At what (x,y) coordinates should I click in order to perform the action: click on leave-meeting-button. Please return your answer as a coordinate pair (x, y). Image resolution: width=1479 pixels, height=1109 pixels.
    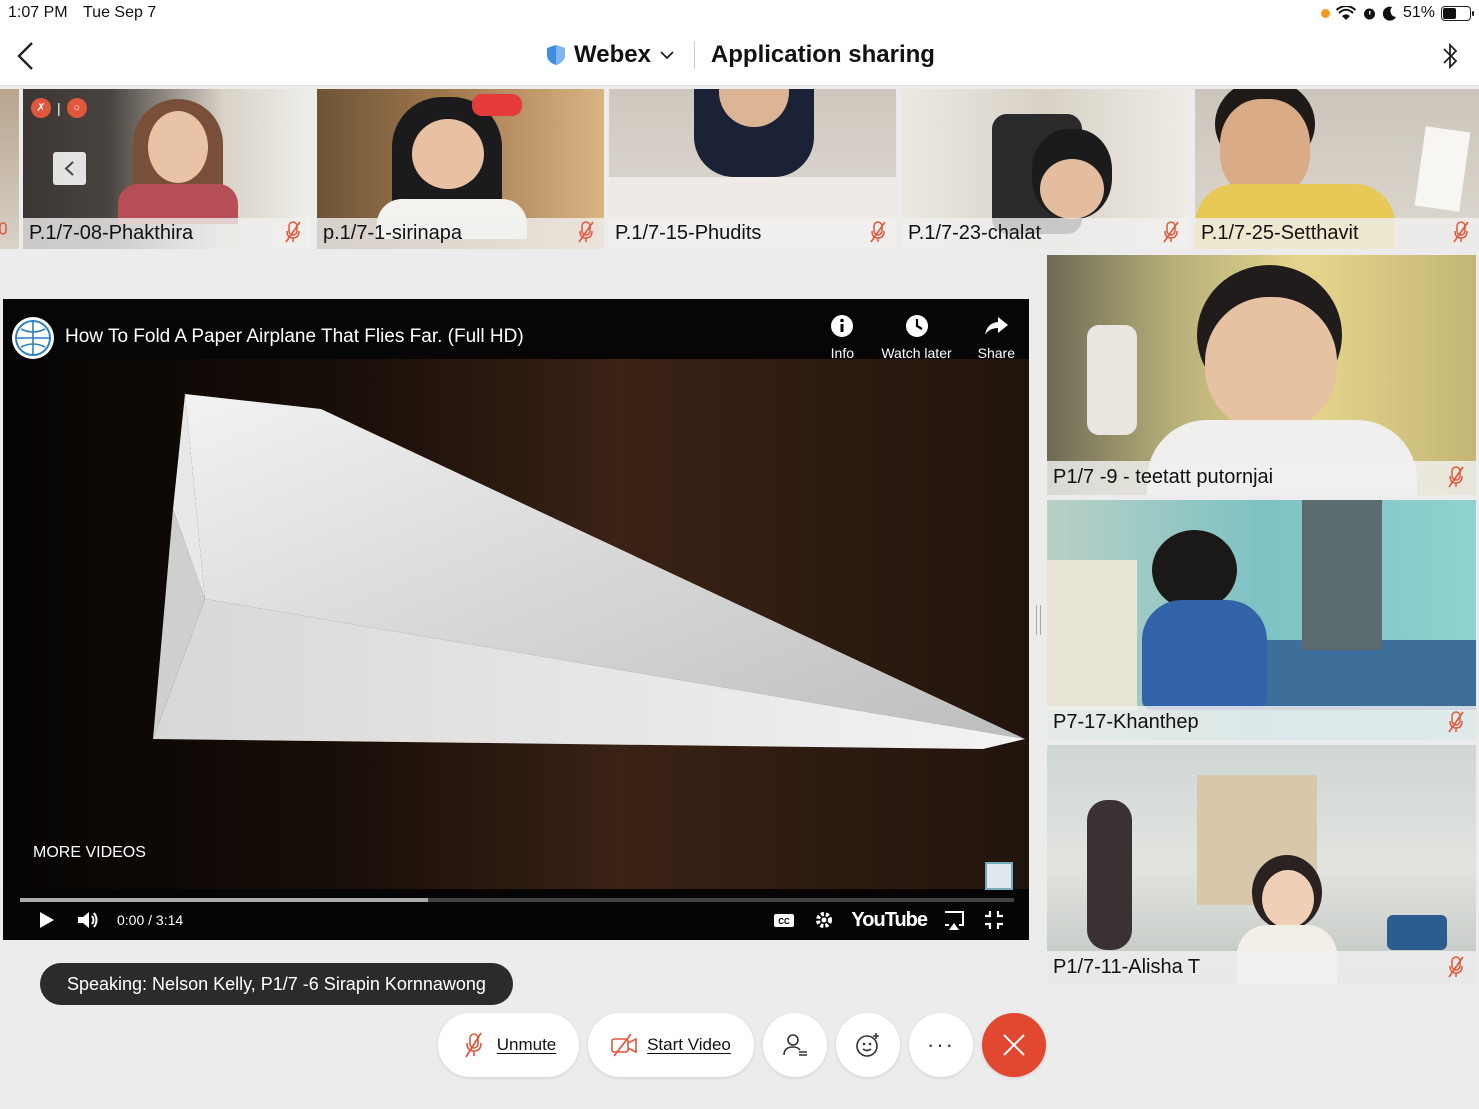
    Looking at the image, I should click on (1014, 1045).